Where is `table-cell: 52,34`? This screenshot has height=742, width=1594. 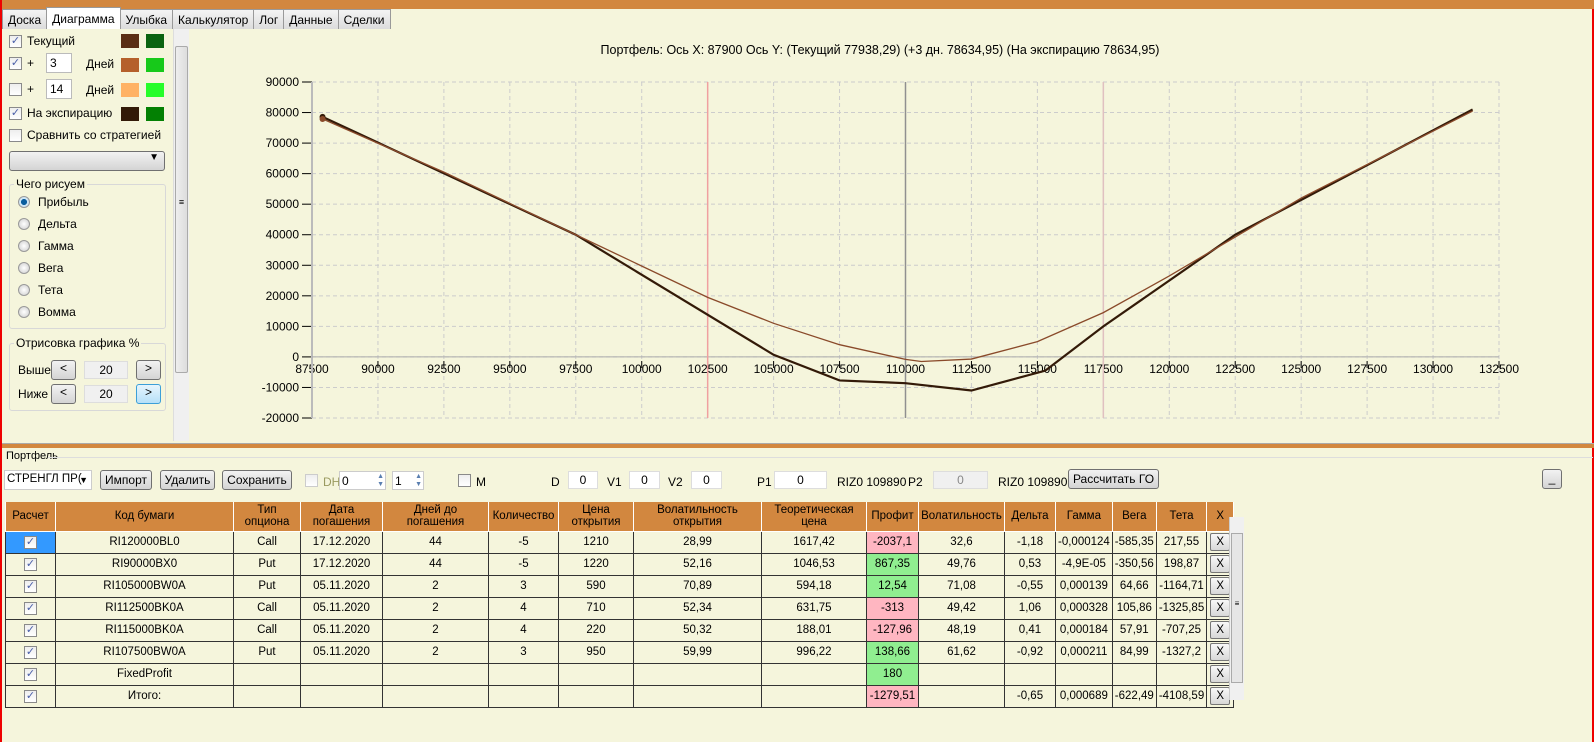
table-cell: 52,34 is located at coordinates (697, 608).